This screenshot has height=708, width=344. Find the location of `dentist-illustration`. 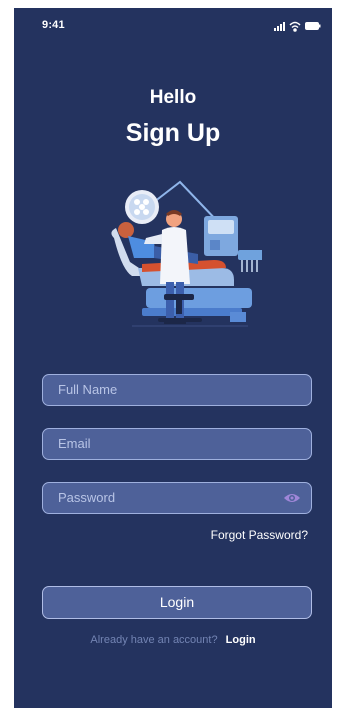

dentist-illustration is located at coordinates (186, 253).